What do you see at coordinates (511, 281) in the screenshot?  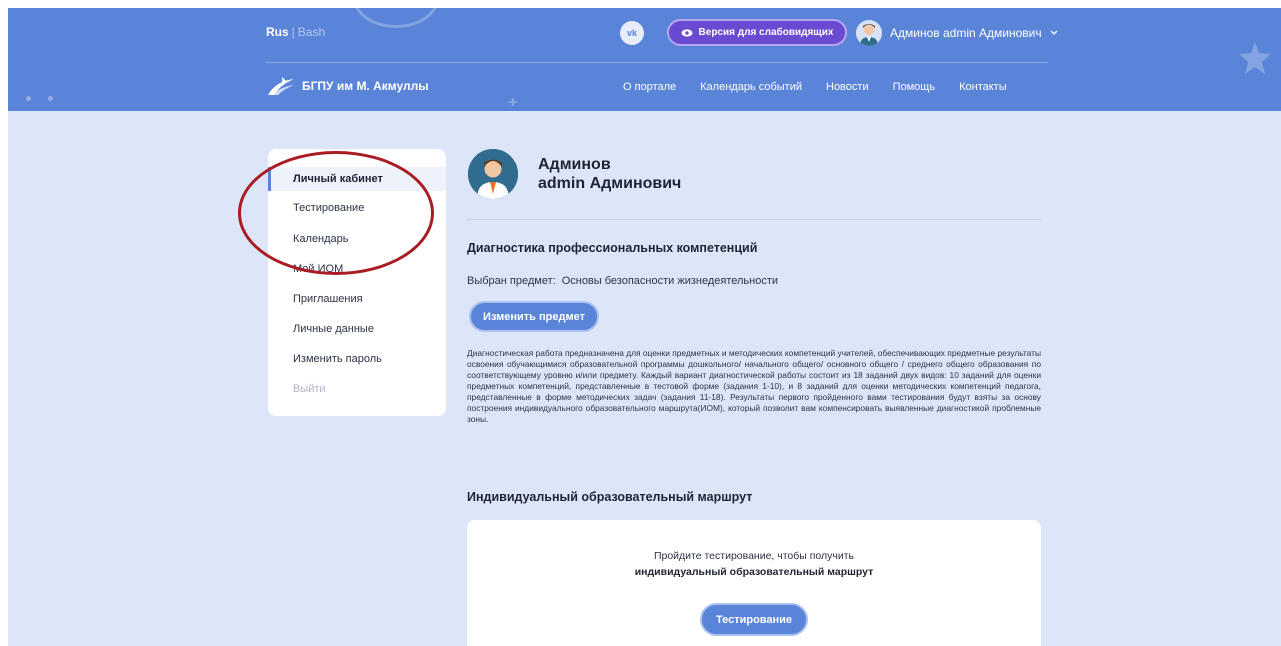 I see `subject-label: Выбран предмет:` at bounding box center [511, 281].